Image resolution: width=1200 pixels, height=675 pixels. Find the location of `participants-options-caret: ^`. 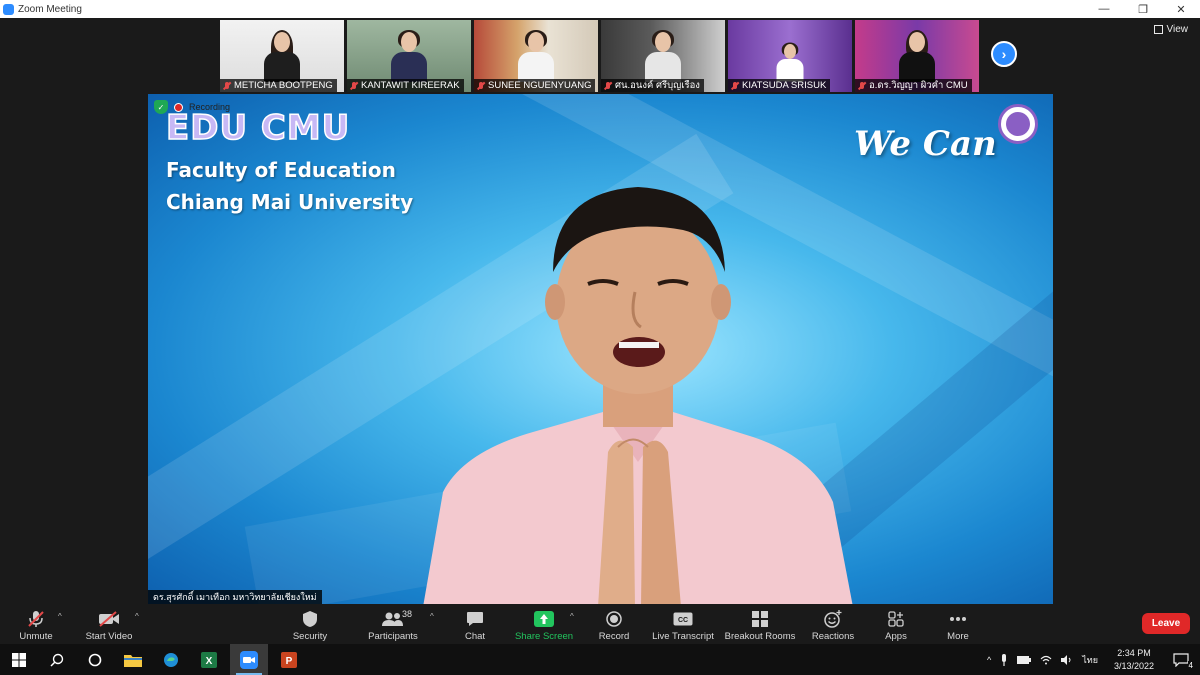

participants-options-caret: ^ is located at coordinates (432, 616).